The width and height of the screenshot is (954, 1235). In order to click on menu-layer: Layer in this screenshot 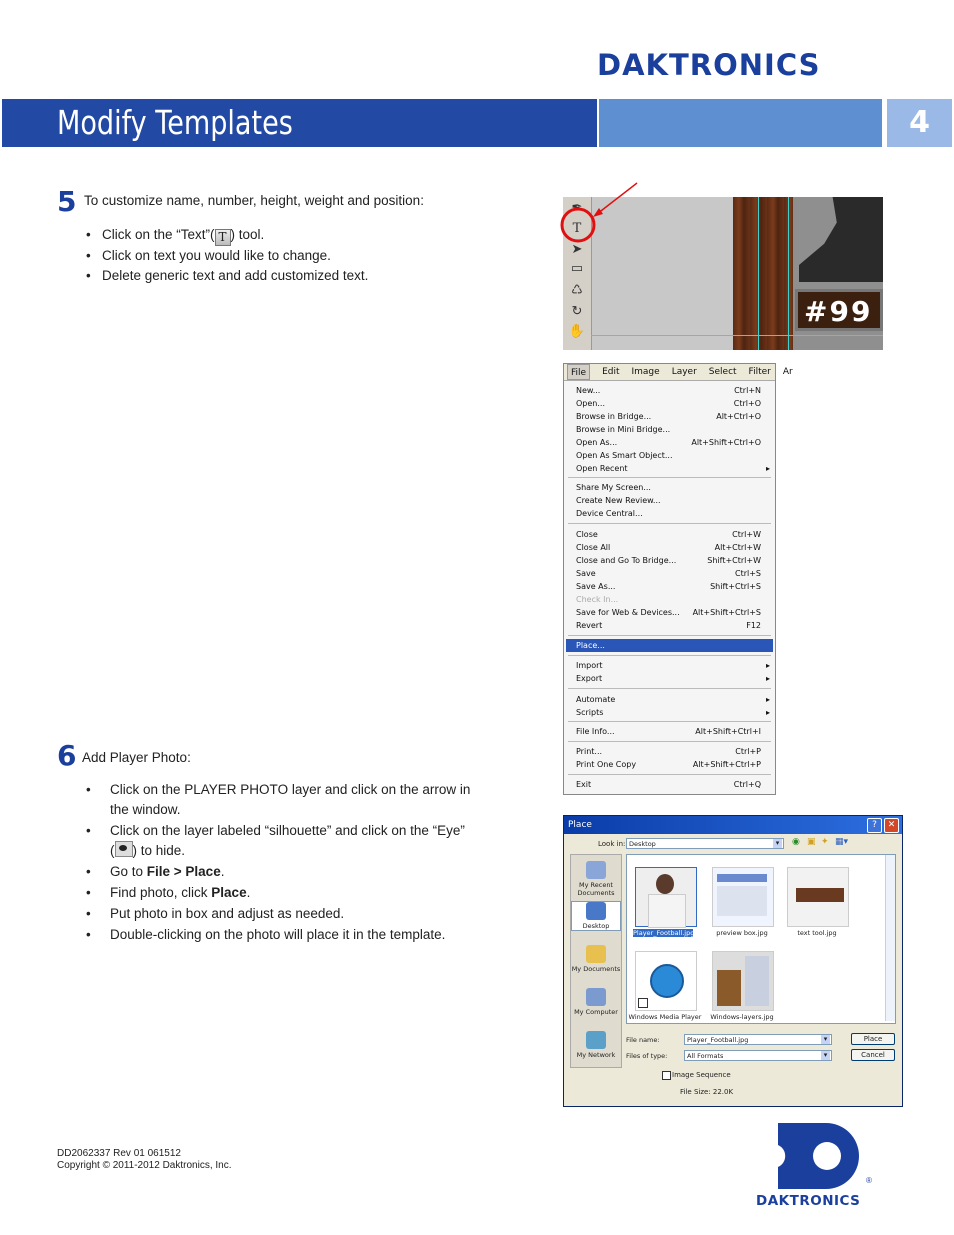, I will do `click(684, 372)`.